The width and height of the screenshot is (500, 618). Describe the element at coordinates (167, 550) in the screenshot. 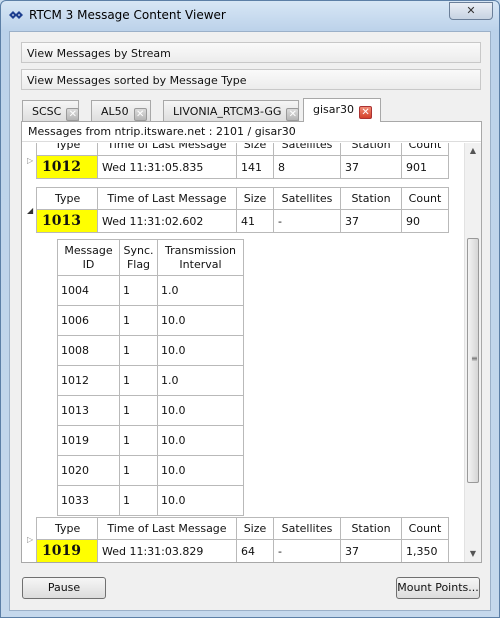

I see `message-time: Wed 11:31:03.829` at that location.